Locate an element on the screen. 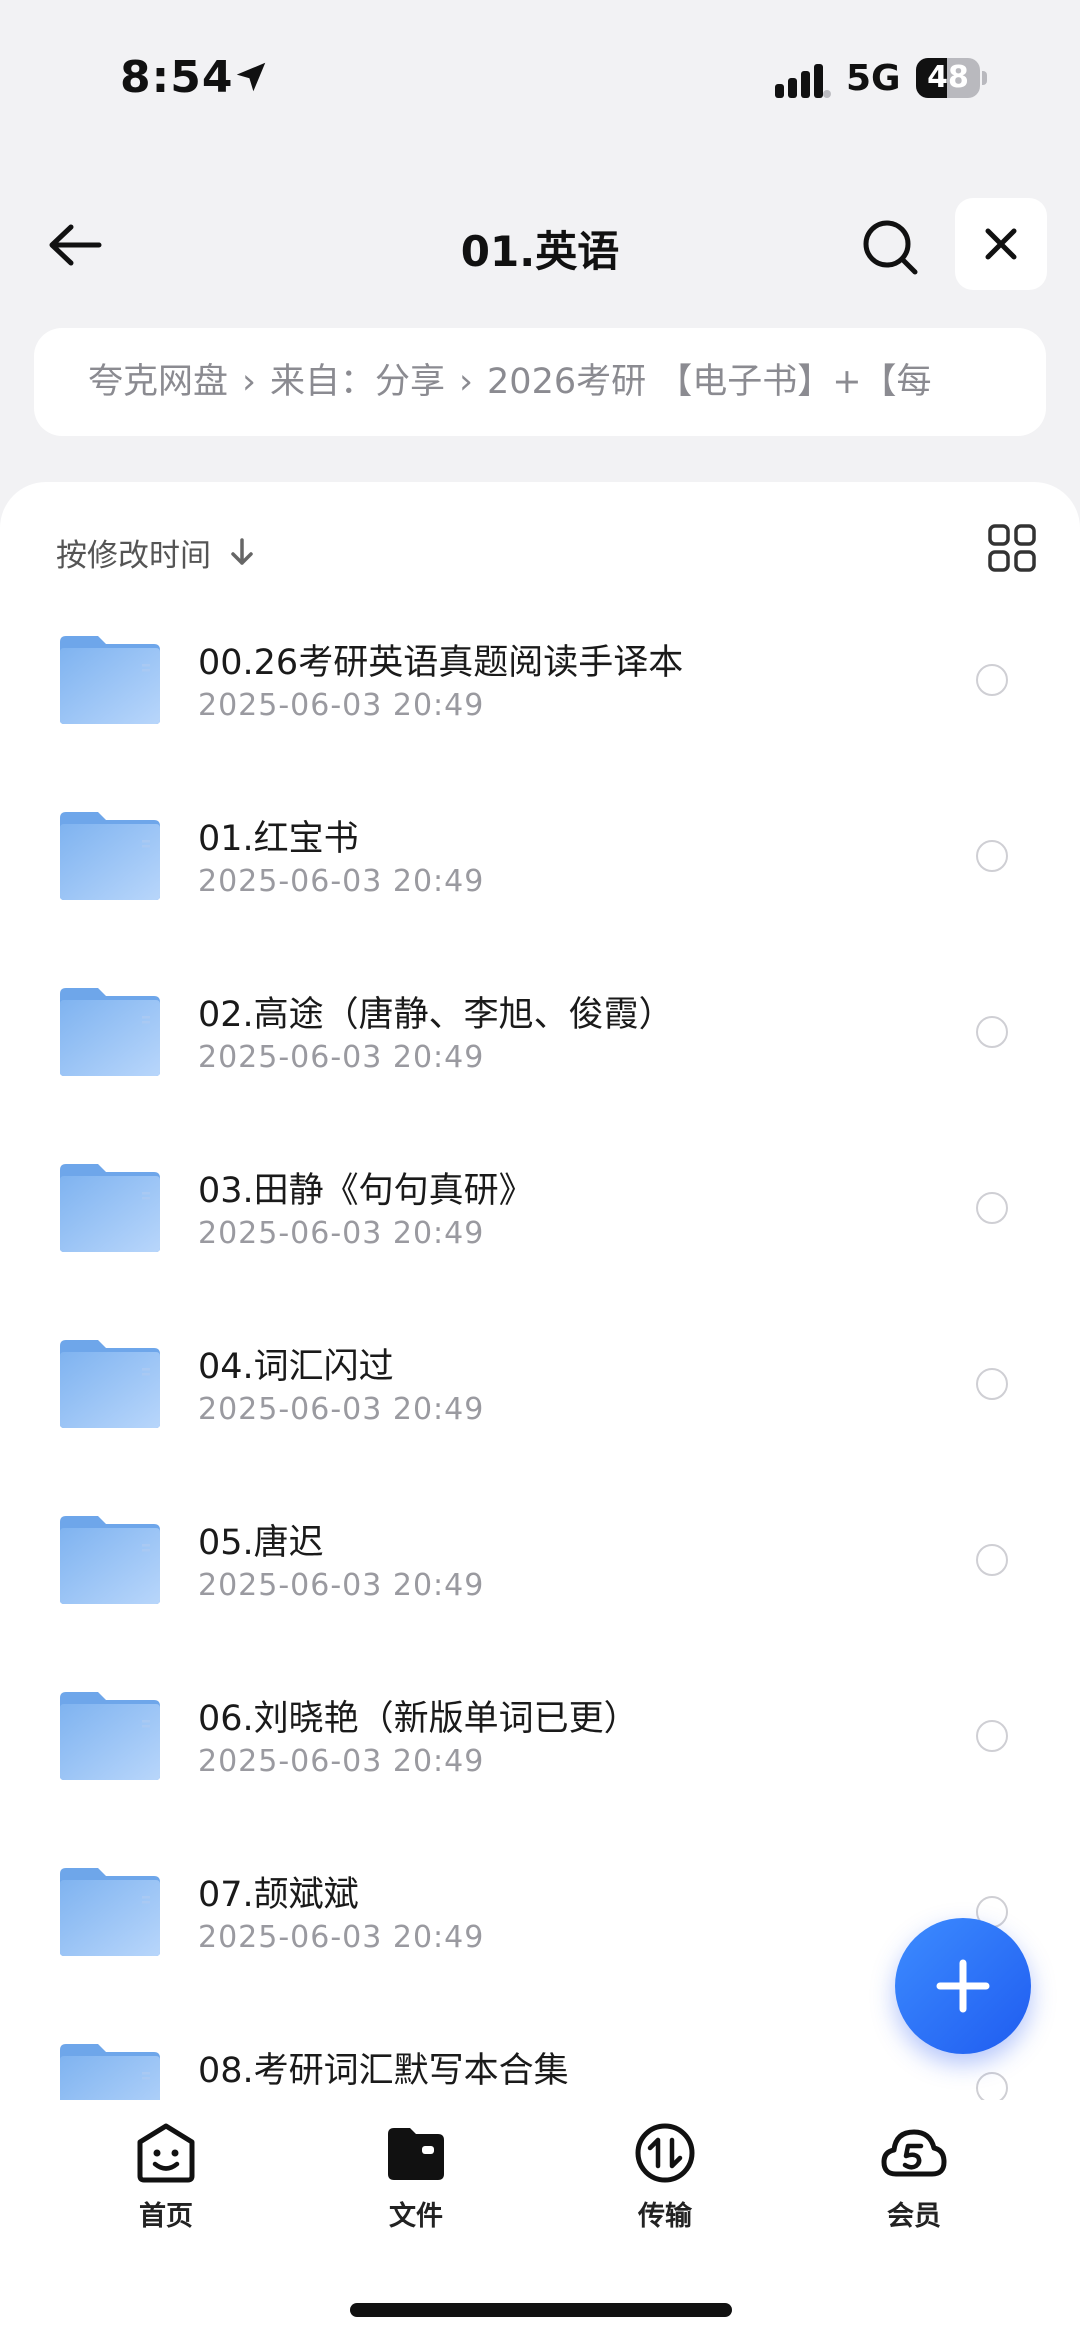 The width and height of the screenshot is (1080, 2341). file-name: 00.26考研英语真题阅读手译本 is located at coordinates (441, 663).